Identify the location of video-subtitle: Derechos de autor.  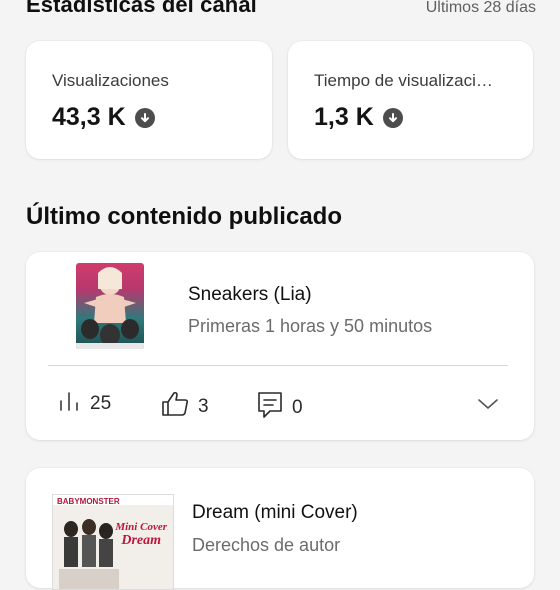
(266, 545).